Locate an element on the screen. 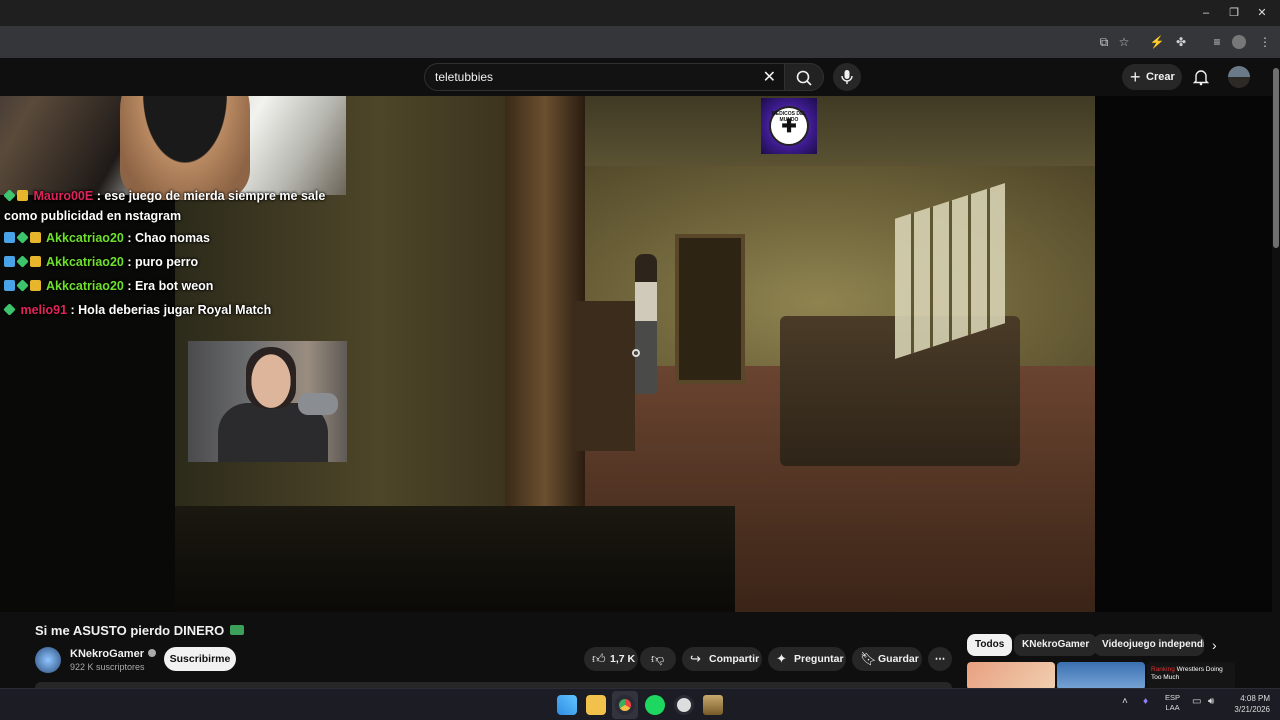 The height and width of the screenshot is (720, 1280). file-explorer-icon is located at coordinates (596, 705).